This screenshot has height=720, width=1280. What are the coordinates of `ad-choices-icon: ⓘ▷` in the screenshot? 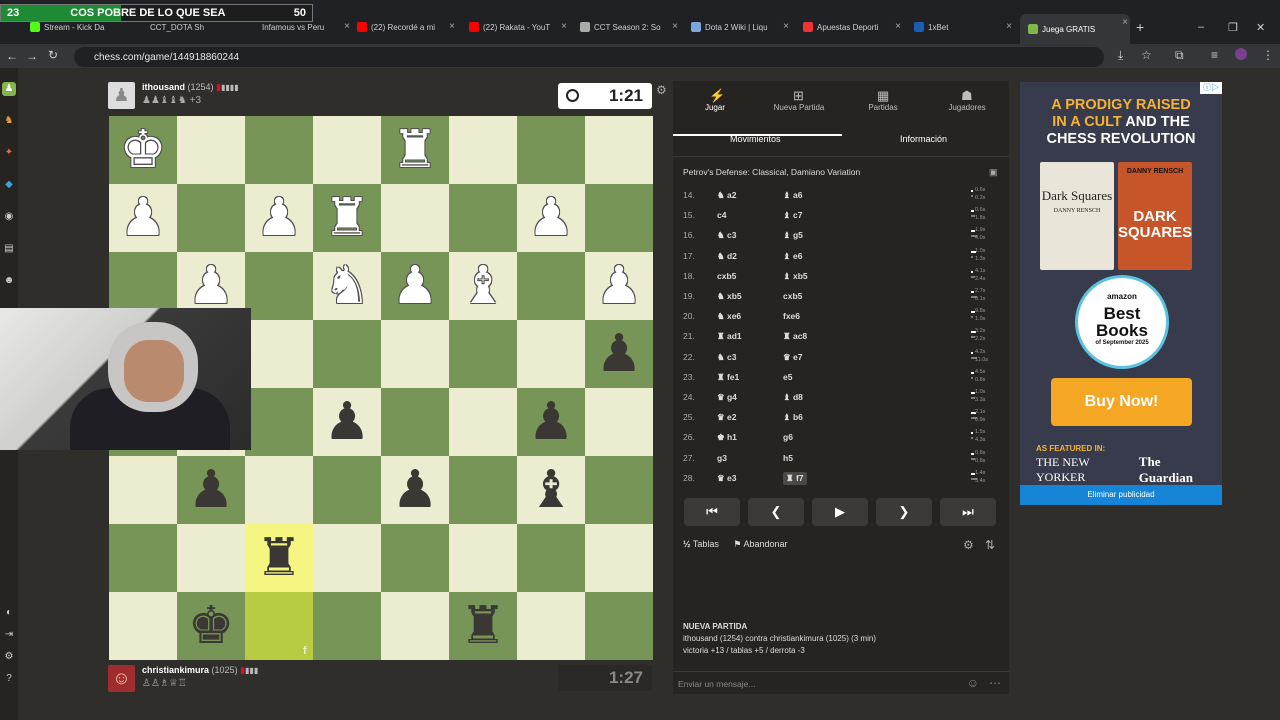 It's located at (1211, 88).